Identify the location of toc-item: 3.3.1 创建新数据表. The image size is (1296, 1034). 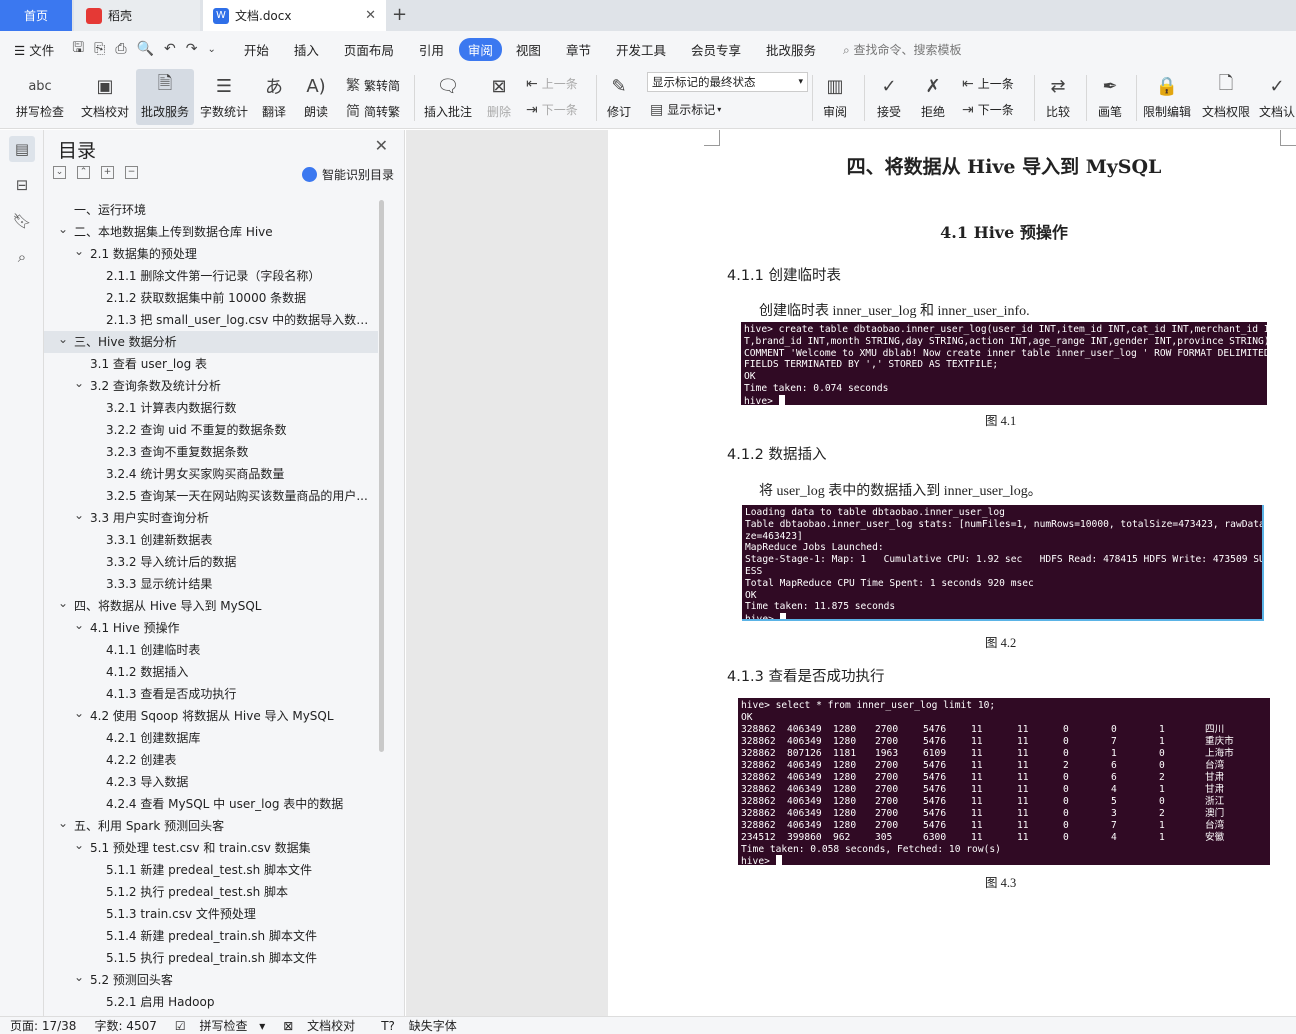
(211, 540).